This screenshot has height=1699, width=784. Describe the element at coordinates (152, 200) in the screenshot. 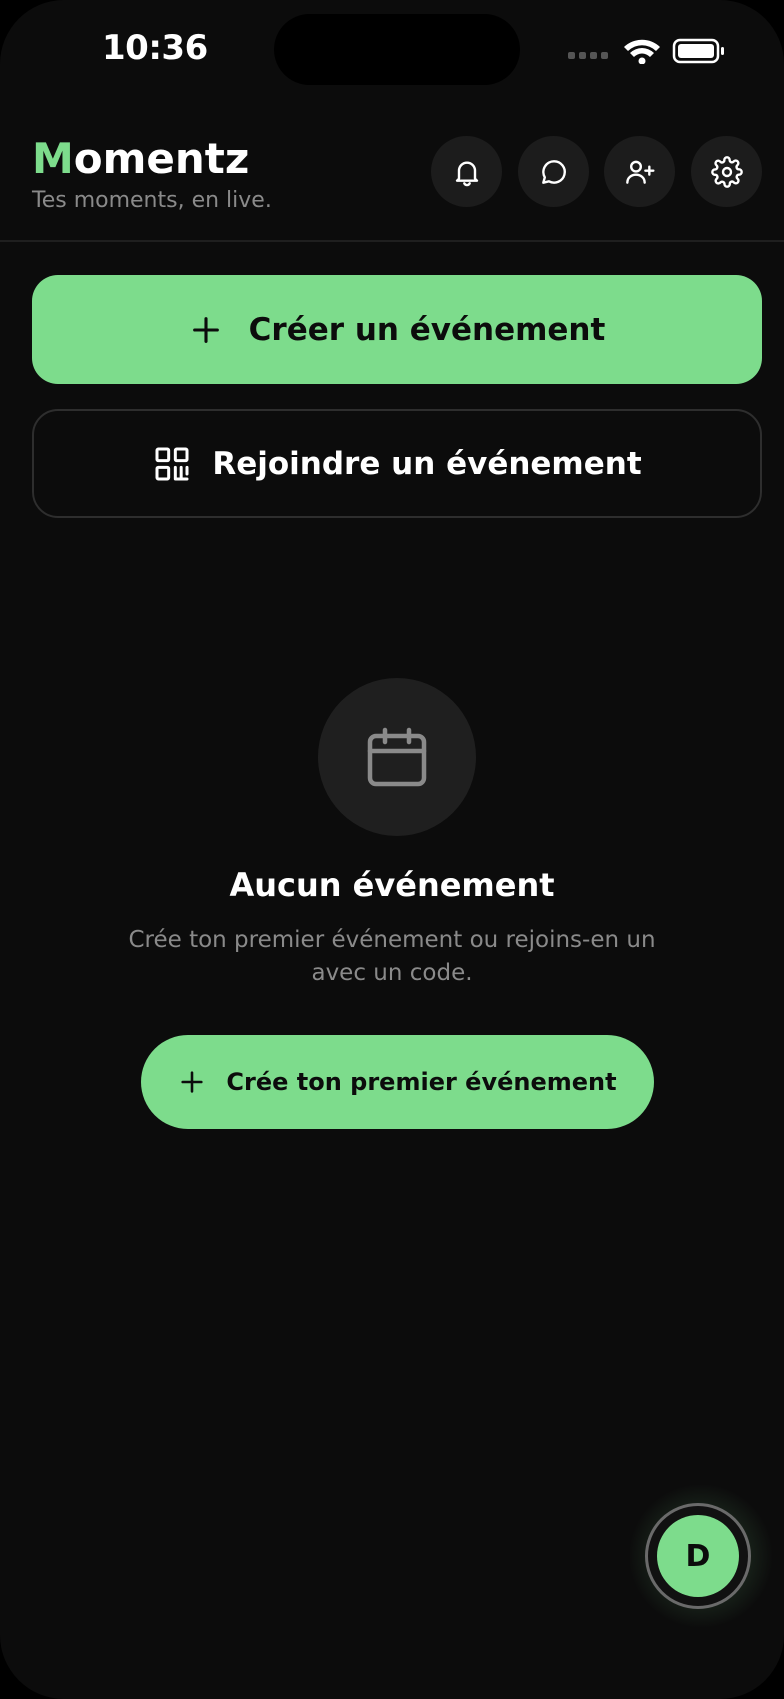

I see `app-tagline: Tes moments, en live.` at that location.